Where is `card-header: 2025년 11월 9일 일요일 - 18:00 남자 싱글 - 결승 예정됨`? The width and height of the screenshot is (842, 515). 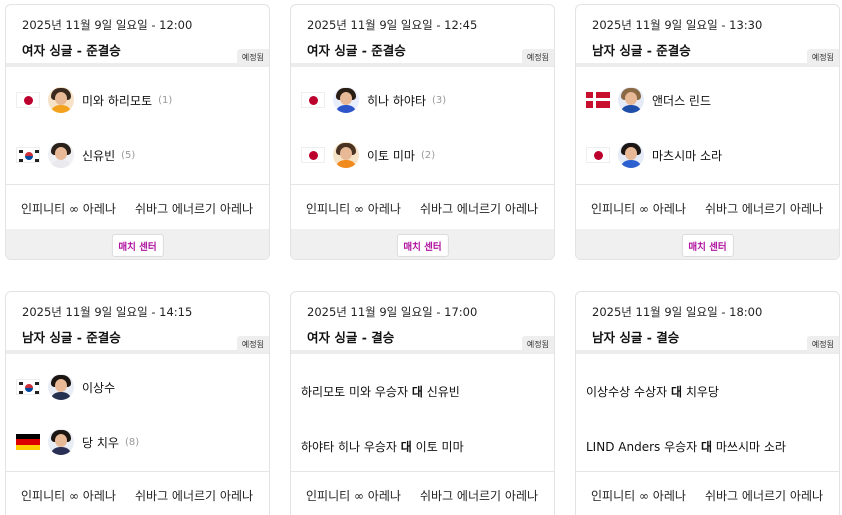
card-header: 2025년 11월 9일 일요일 - 18:00 남자 싱글 - 결승 예정됨 is located at coordinates (707, 323).